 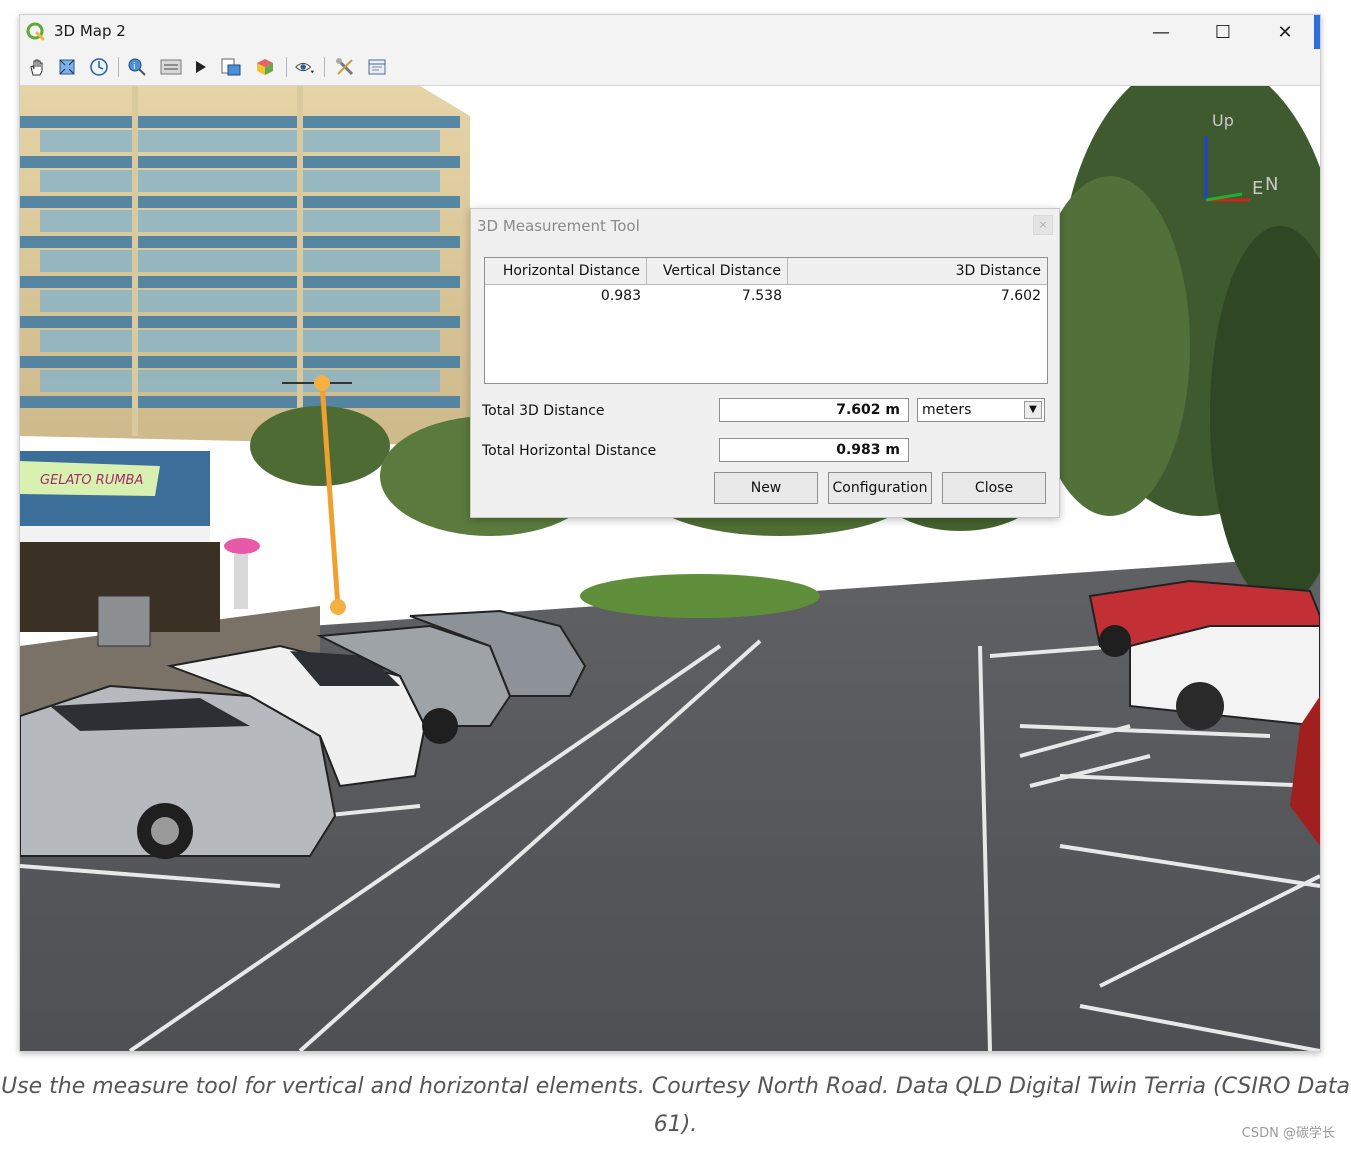 I want to click on dialog-title: 3D Measurement Tool, so click(x=558, y=226).